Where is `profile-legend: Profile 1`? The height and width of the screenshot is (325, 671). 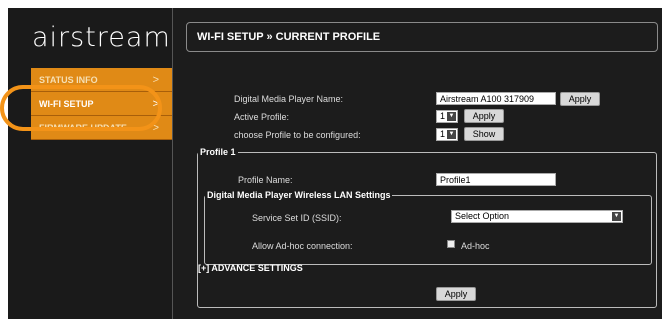
profile-legend: Profile 1 is located at coordinates (218, 152).